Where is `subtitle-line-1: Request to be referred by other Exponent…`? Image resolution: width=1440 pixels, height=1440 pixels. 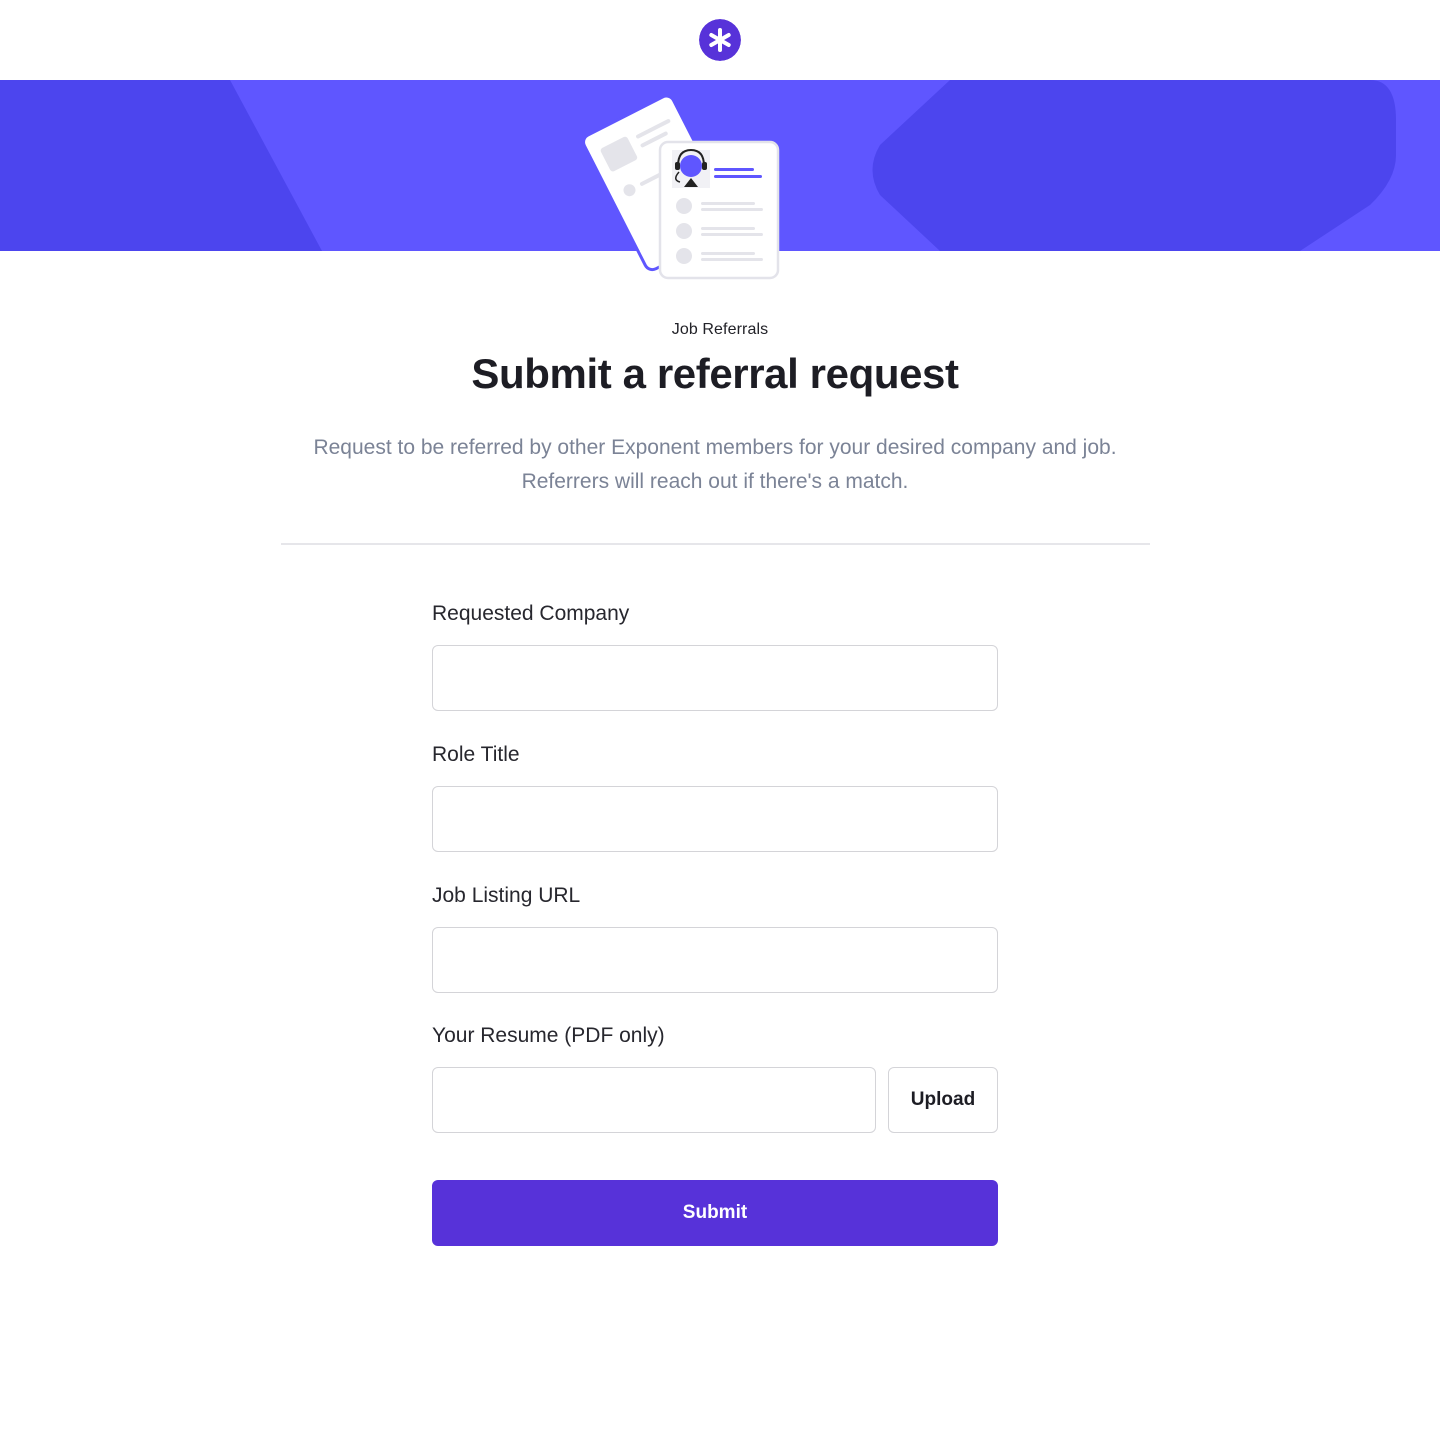 subtitle-line-1: Request to be referred by other Exponent… is located at coordinates (715, 447).